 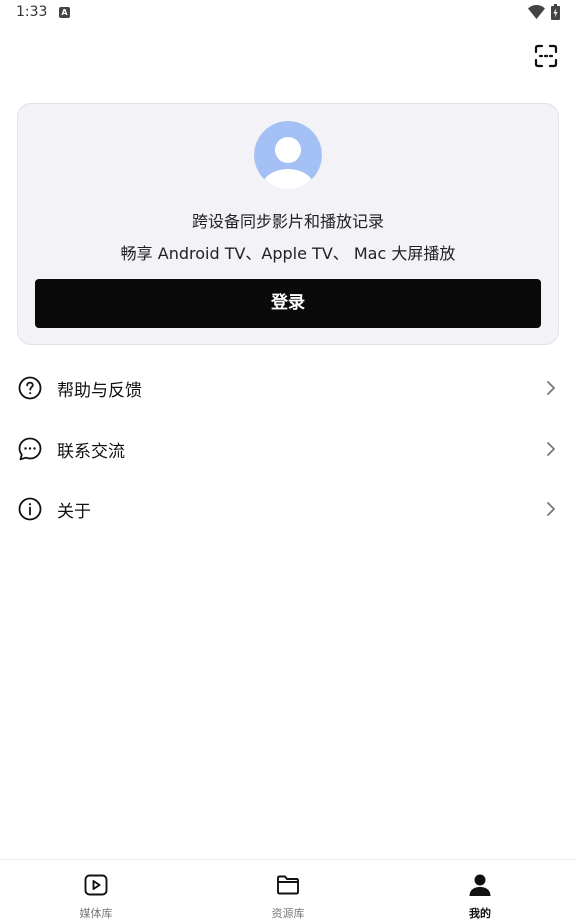 What do you see at coordinates (96, 885) in the screenshot?
I see `play-icon` at bounding box center [96, 885].